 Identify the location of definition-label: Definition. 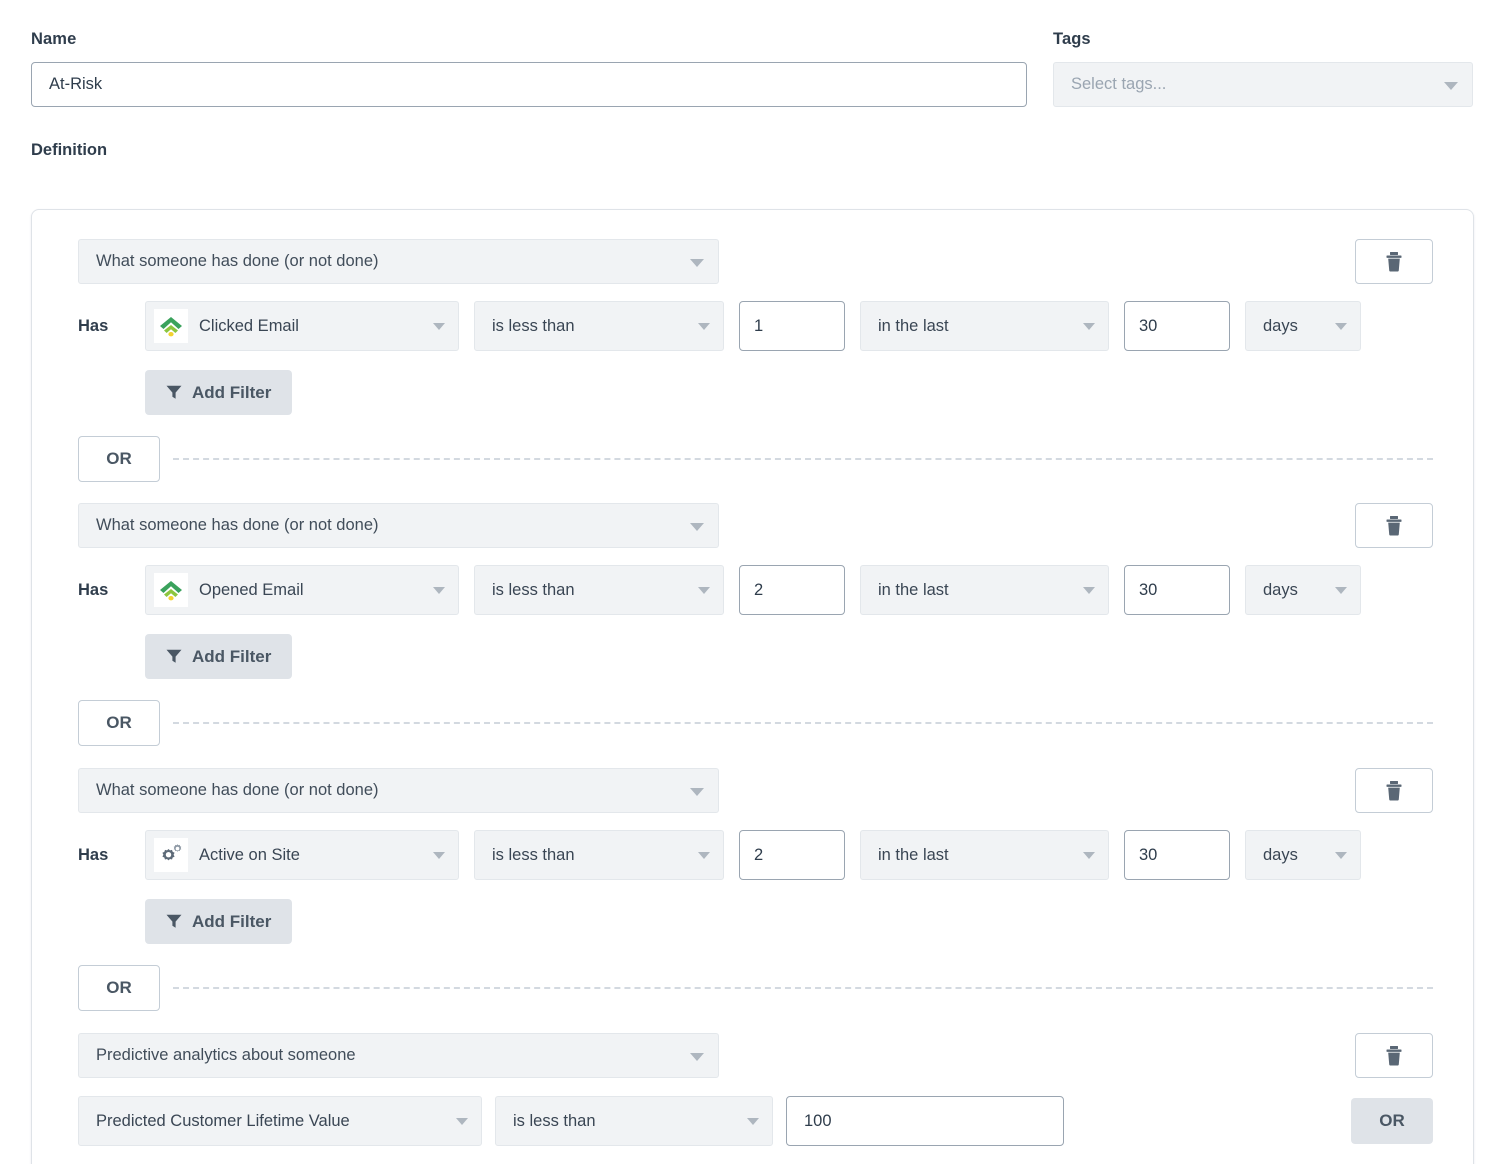
(69, 150).